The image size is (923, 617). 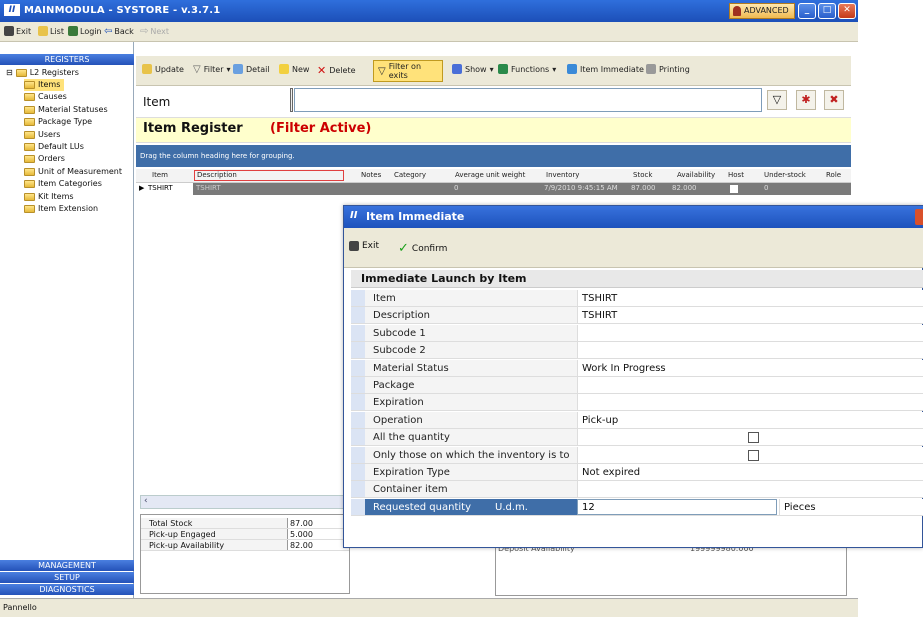 I want to click on requested-quantity-input, so click(x=677, y=507).